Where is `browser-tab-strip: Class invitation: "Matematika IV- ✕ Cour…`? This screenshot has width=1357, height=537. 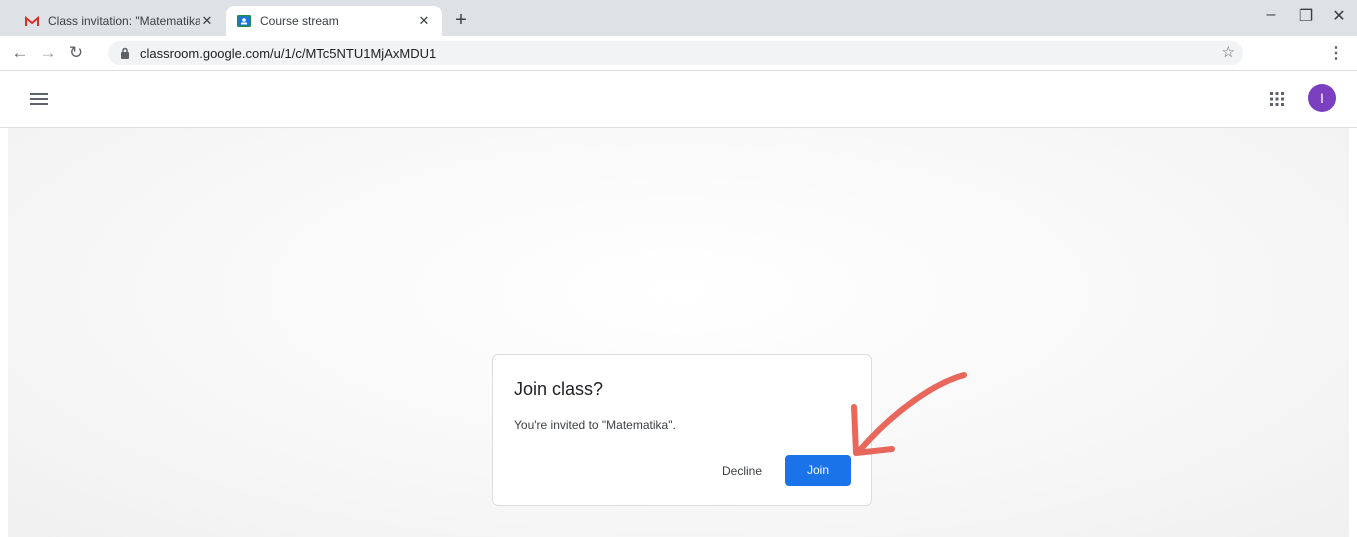 browser-tab-strip: Class invitation: "Matematika IV- ✕ Cour… is located at coordinates (678, 18).